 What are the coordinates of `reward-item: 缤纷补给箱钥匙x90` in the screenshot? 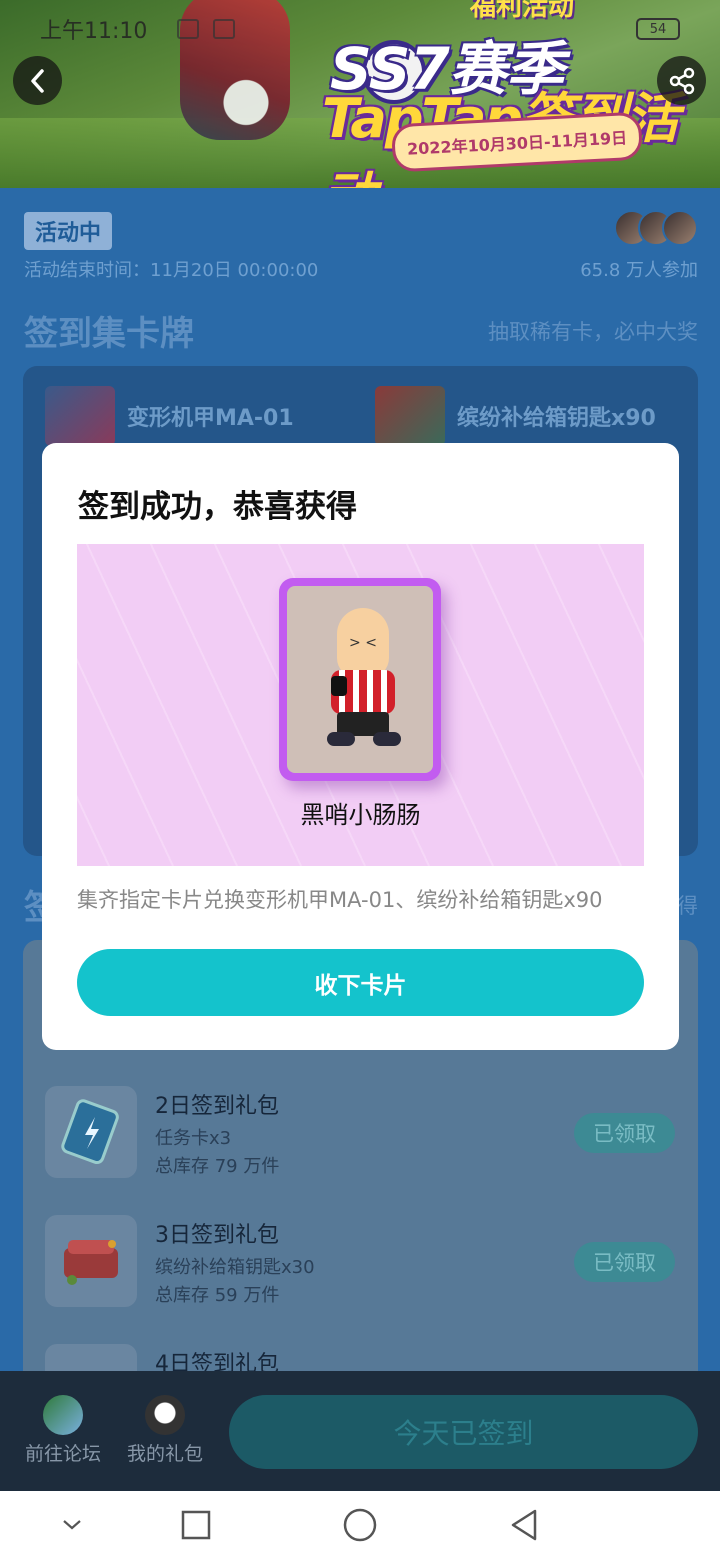 It's located at (515, 416).